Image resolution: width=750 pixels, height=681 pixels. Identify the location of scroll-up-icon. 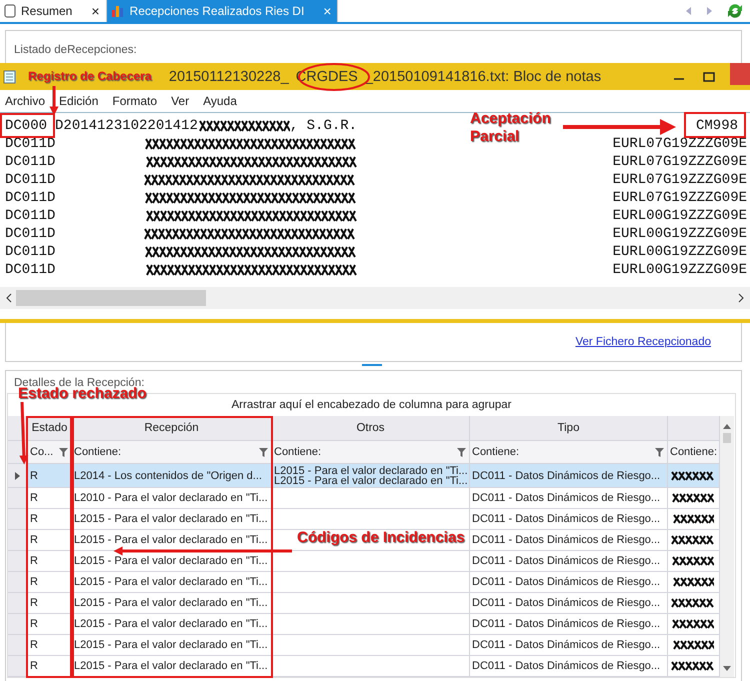
(727, 426).